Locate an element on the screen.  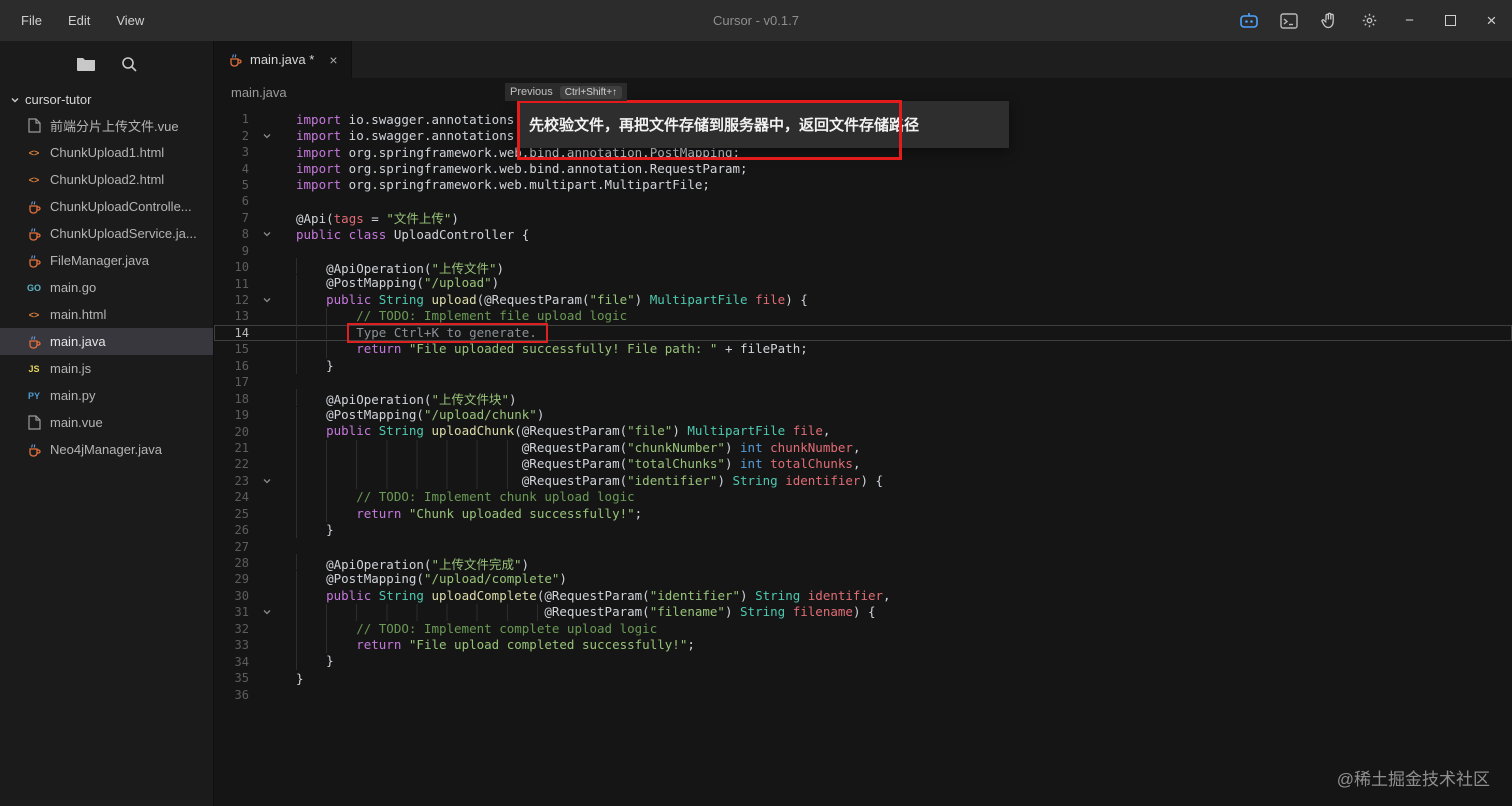
code-line: 24 // TODO: Implement chunk upload logic is located at coordinates (863, 497).